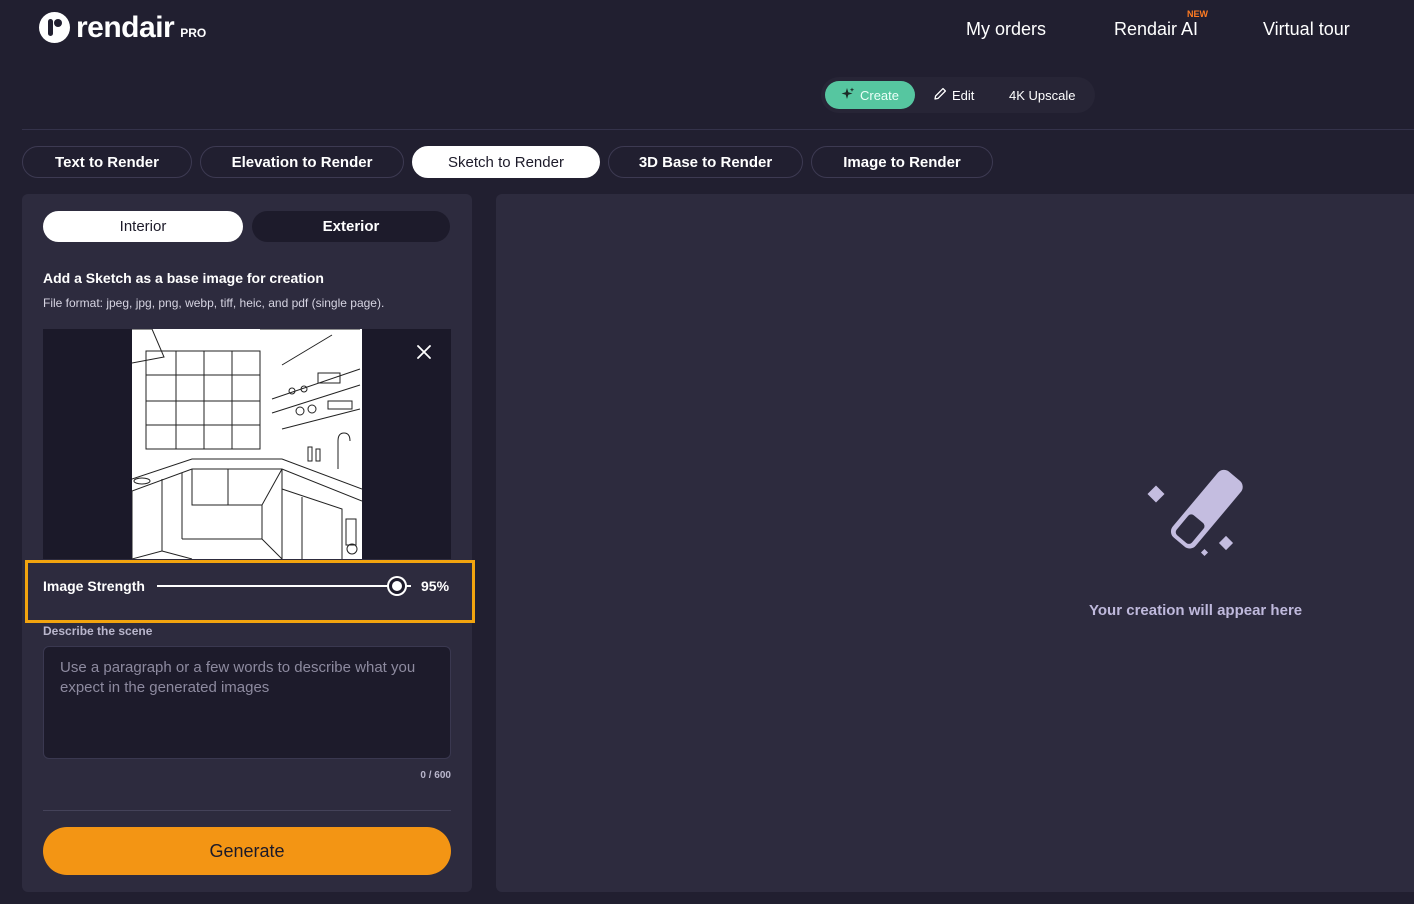 This screenshot has height=904, width=1414. Describe the element at coordinates (397, 586) in the screenshot. I see `image-strength-slider-handle` at that location.